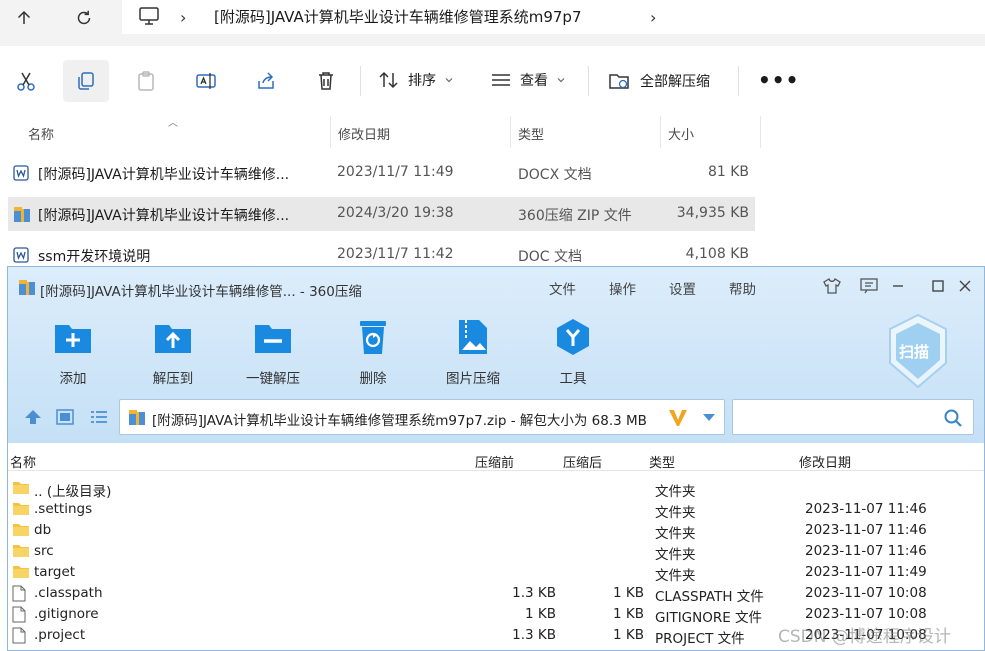 The image size is (985, 651). What do you see at coordinates (273, 352) in the screenshot?
I see `tool-one-click-extract-button: 一键解压` at bounding box center [273, 352].